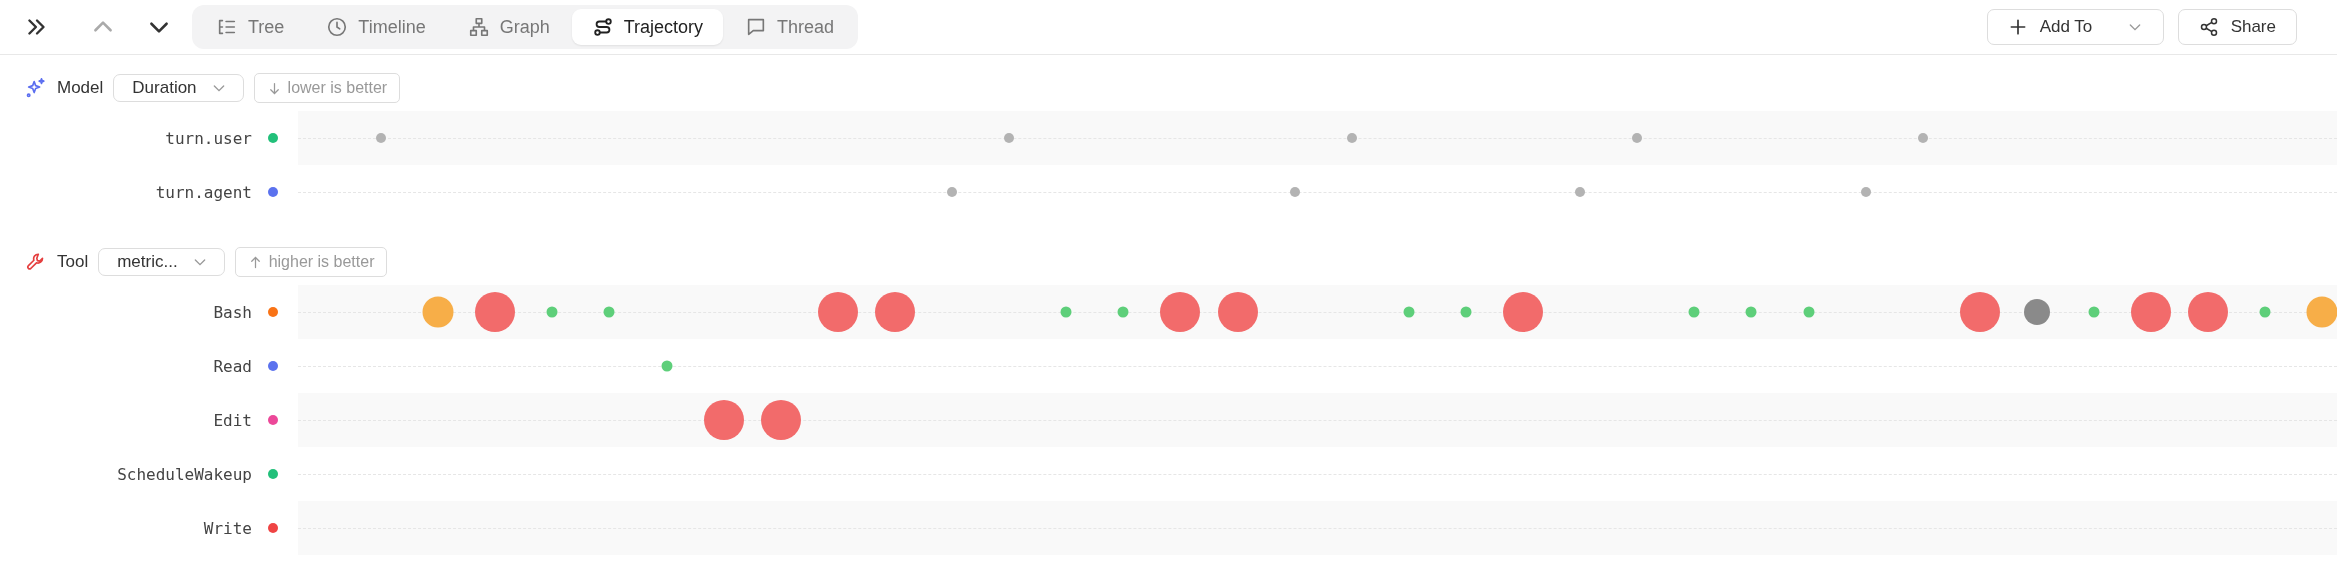  I want to click on lane-label: Write, so click(227, 528).